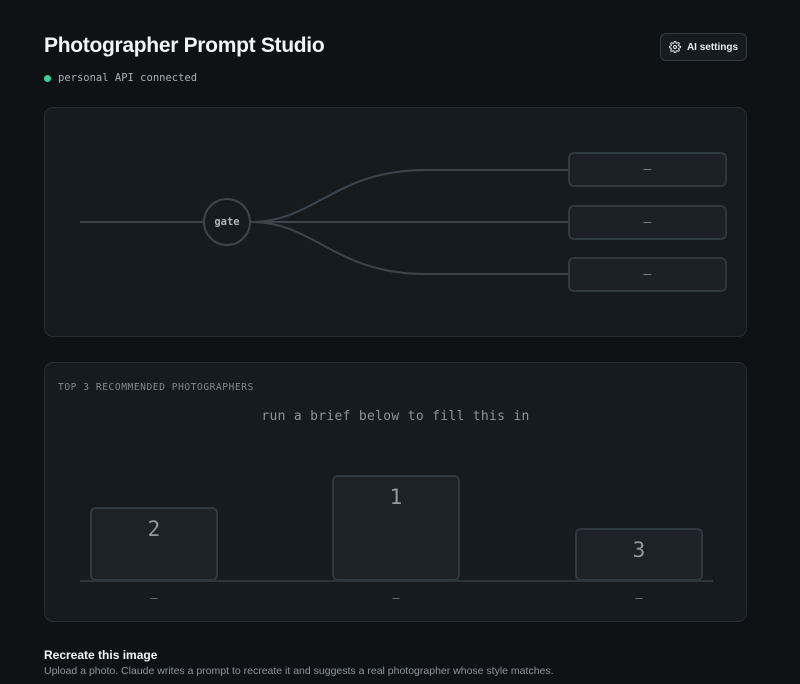 The image size is (800, 684). What do you see at coordinates (396, 581) in the screenshot?
I see `podium-baseline` at bounding box center [396, 581].